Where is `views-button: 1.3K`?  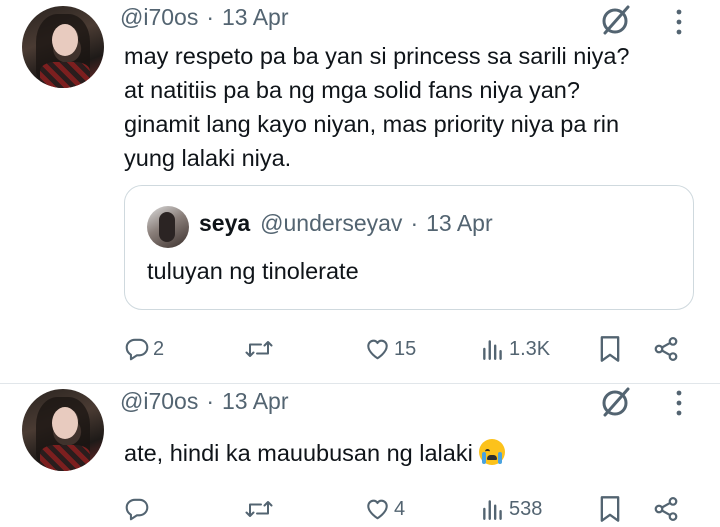
views-button: 1.3K is located at coordinates (515, 349).